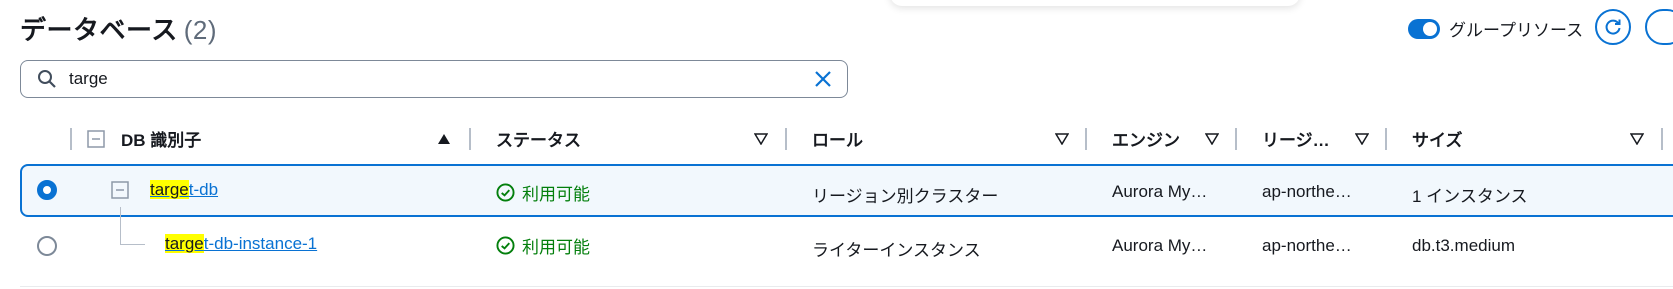 This screenshot has width=1673, height=289. Describe the element at coordinates (96, 139) in the screenshot. I see `collapse-all-icon` at that location.